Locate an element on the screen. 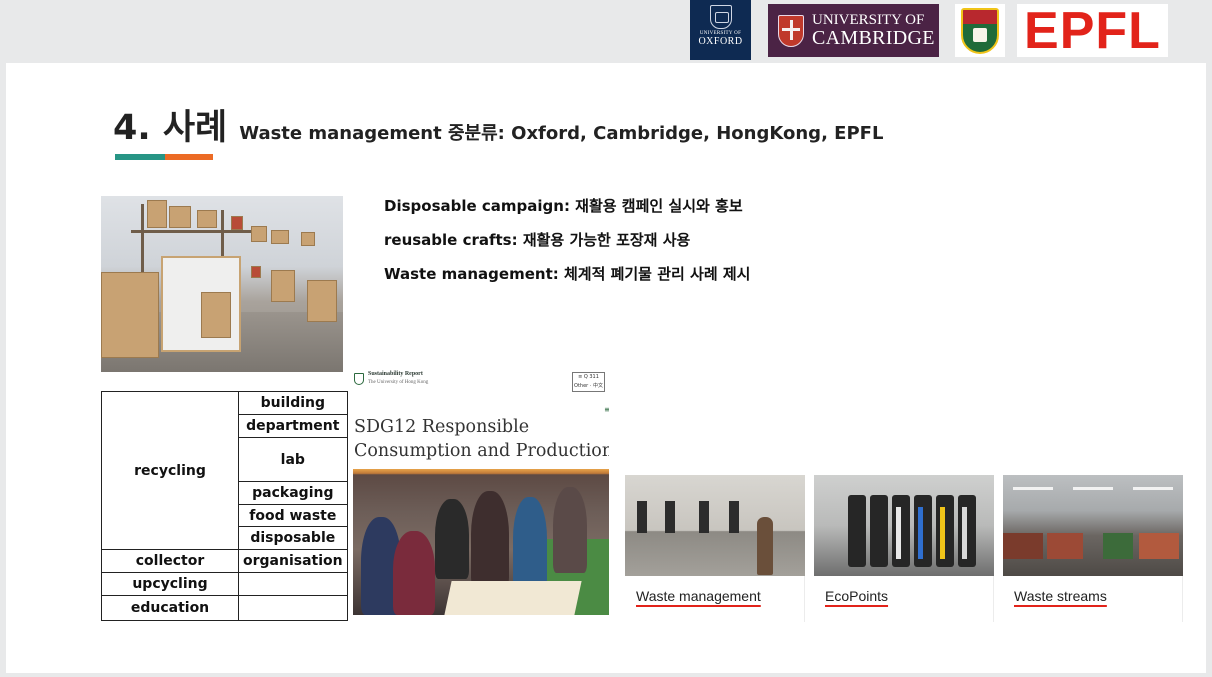 This screenshot has height=677, width=1212. cambridge-logo-line1: UNIVERSITY OF is located at coordinates (868, 20).